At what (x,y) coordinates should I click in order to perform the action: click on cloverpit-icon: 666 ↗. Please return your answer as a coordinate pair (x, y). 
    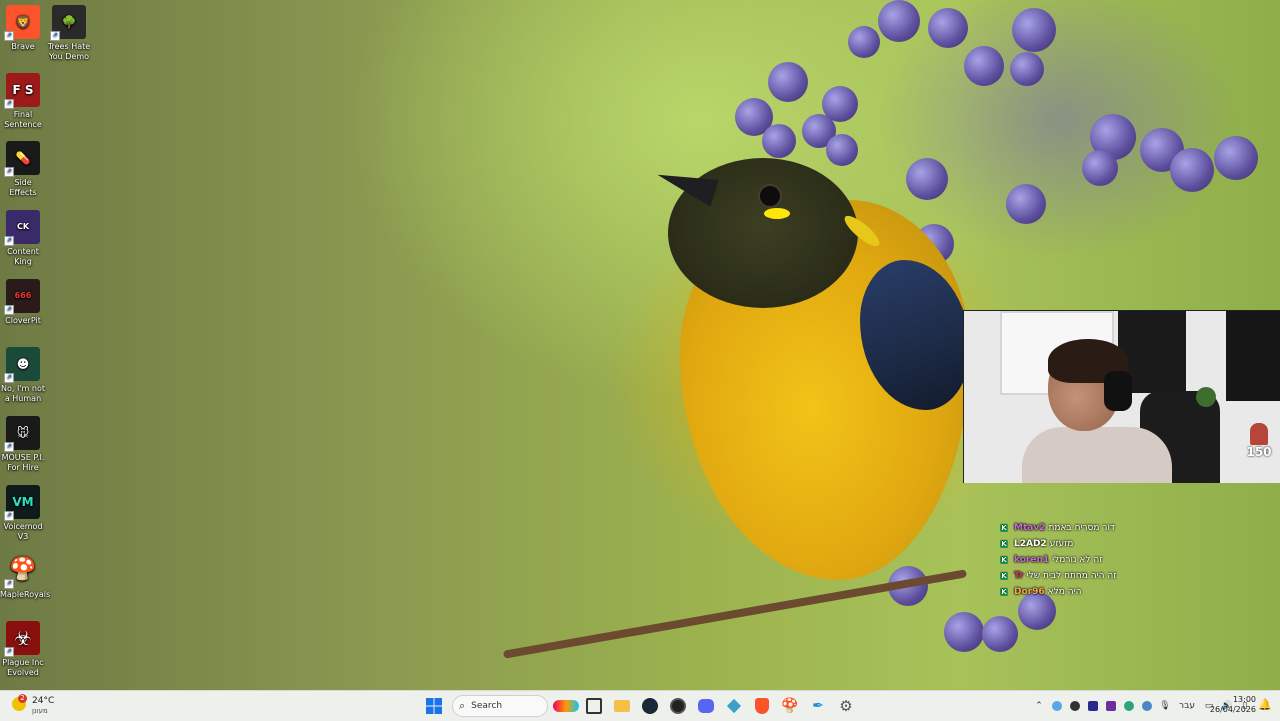
    Looking at the image, I should click on (22, 297).